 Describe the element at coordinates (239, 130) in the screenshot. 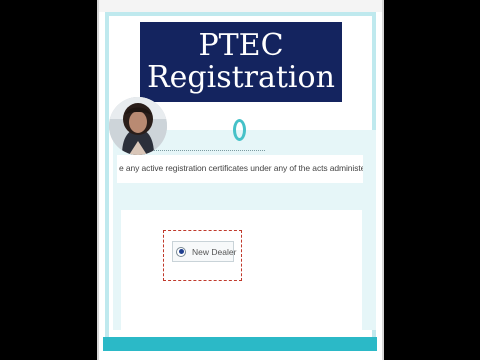

I see `loading-ring-icon` at that location.